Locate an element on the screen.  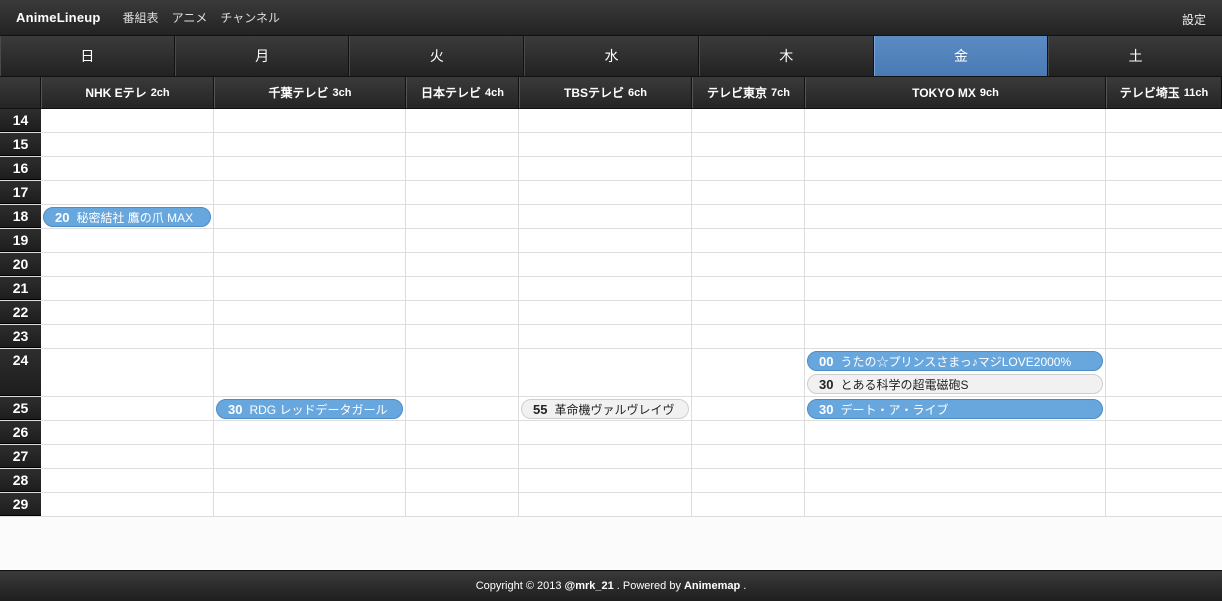
program-item: 30 とある科学の超電磁砲S is located at coordinates (955, 384).